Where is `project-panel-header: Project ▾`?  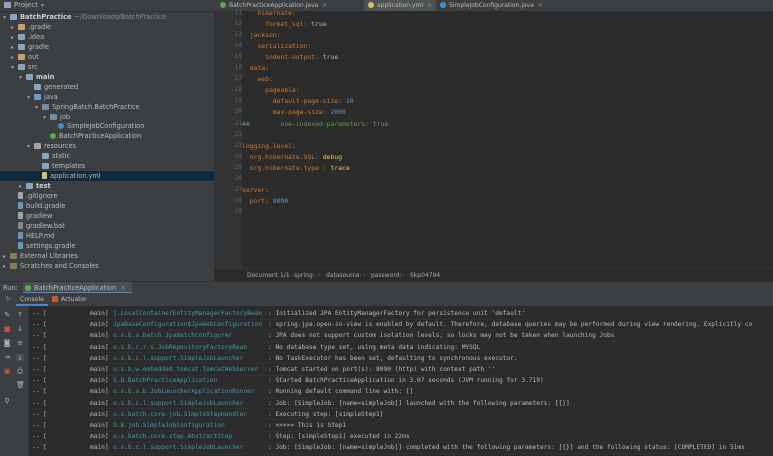
project-panel-header: Project ▾ is located at coordinates (107, 6).